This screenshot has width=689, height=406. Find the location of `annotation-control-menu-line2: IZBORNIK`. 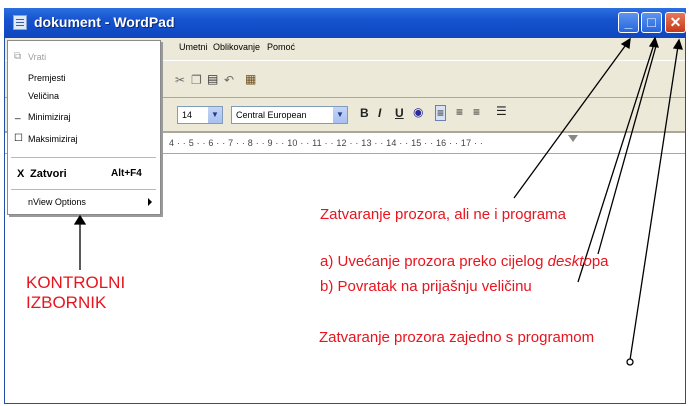

annotation-control-menu-line2: IZBORNIK is located at coordinates (66, 302).